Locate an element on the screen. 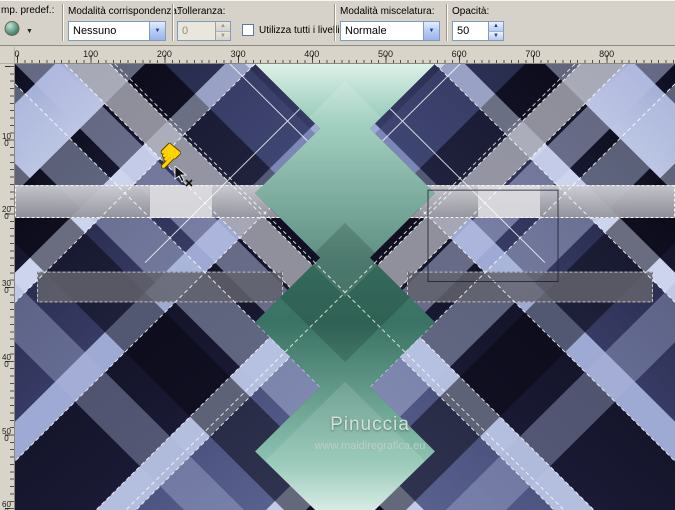  h-ruler-label: 600 is located at coordinates (459, 54).